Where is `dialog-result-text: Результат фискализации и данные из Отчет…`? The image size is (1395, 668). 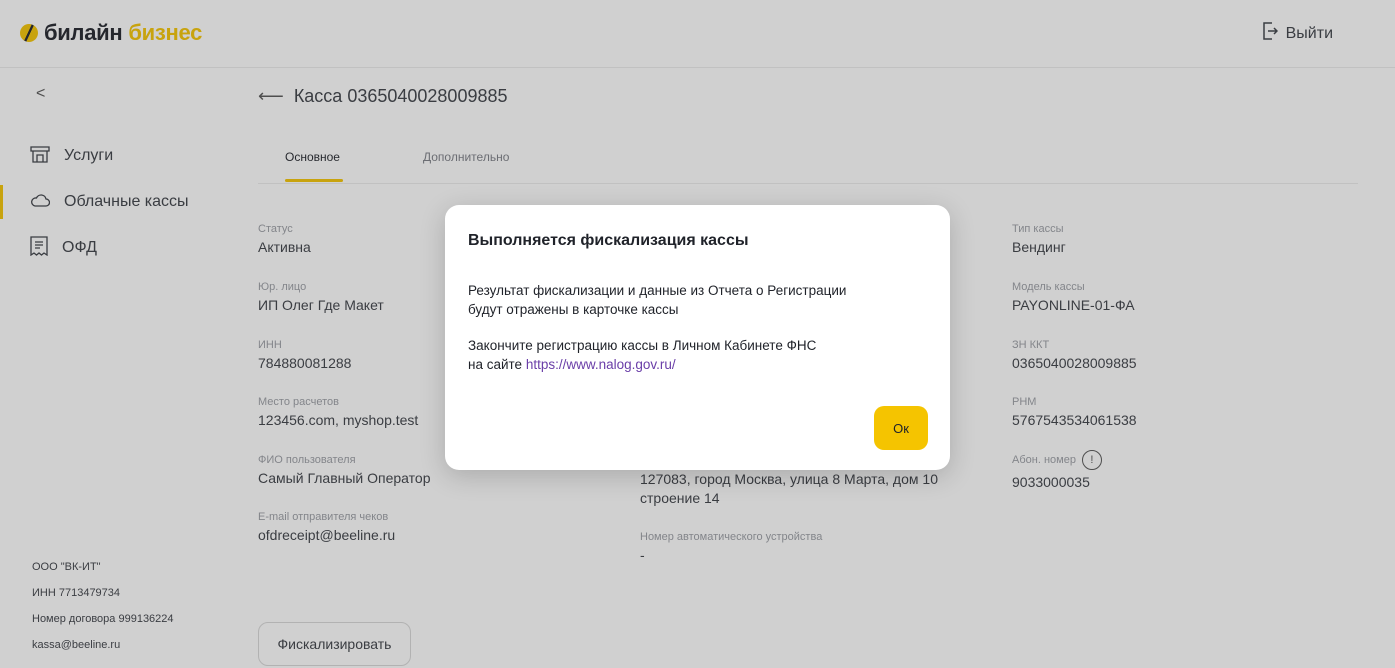
dialog-result-text: Результат фискализации и данные из Отчет… is located at coordinates (698, 300).